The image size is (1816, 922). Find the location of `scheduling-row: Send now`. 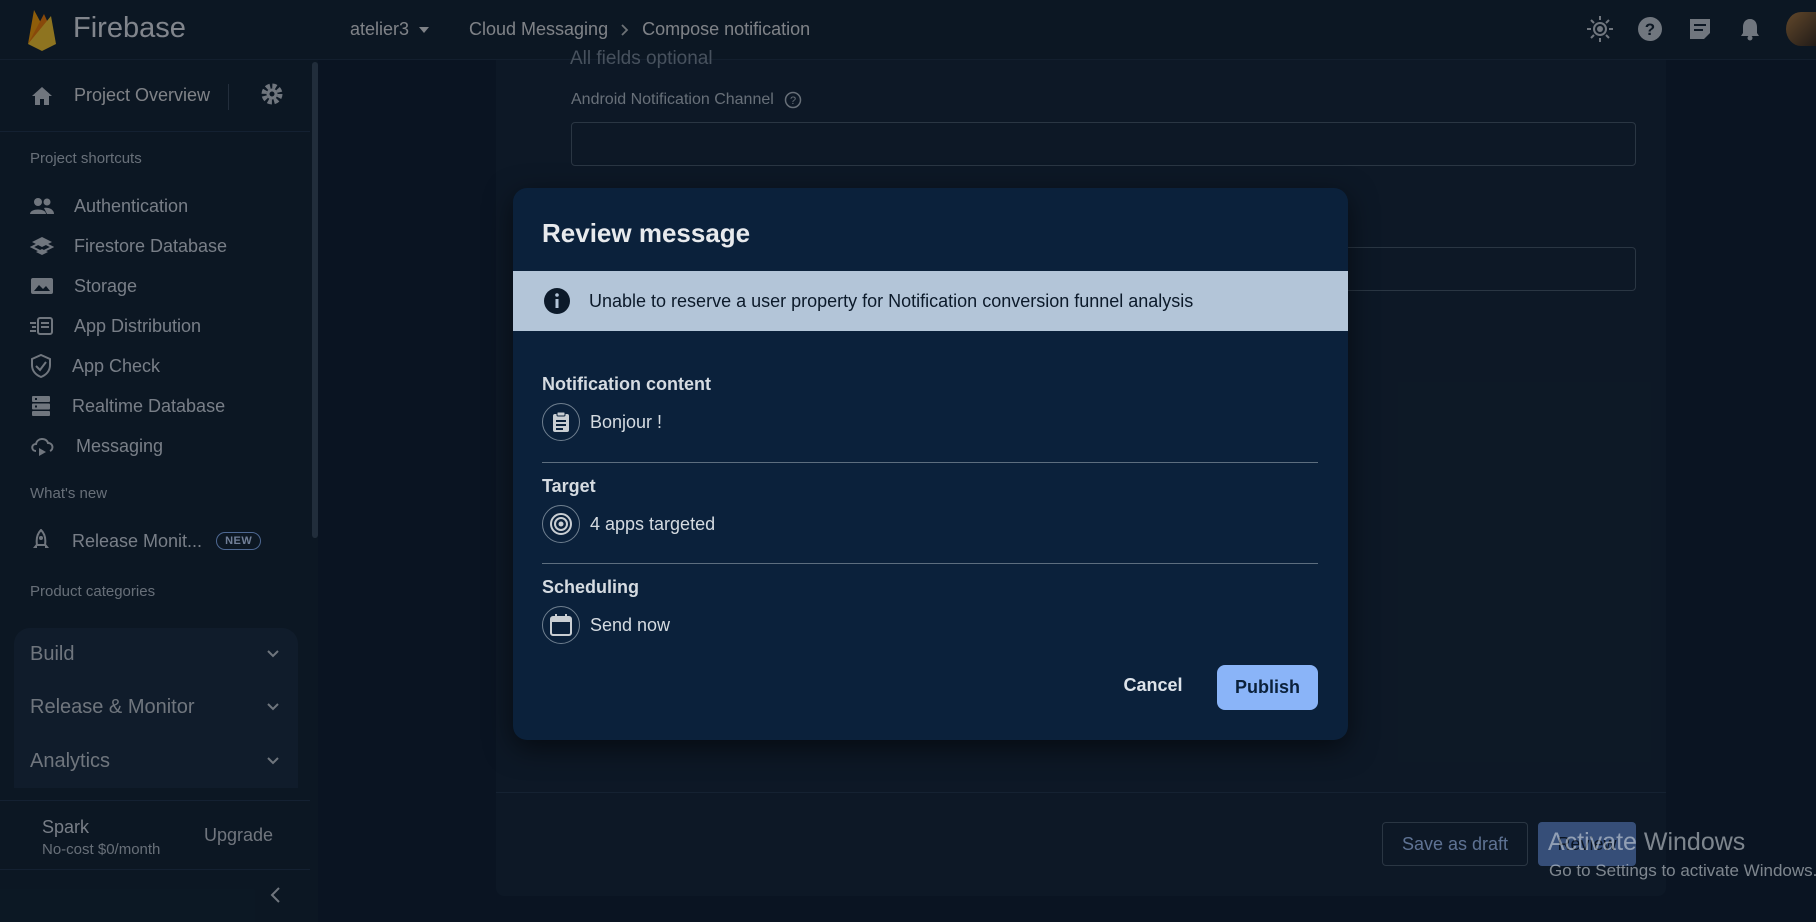

scheduling-row: Send now is located at coordinates (606, 625).